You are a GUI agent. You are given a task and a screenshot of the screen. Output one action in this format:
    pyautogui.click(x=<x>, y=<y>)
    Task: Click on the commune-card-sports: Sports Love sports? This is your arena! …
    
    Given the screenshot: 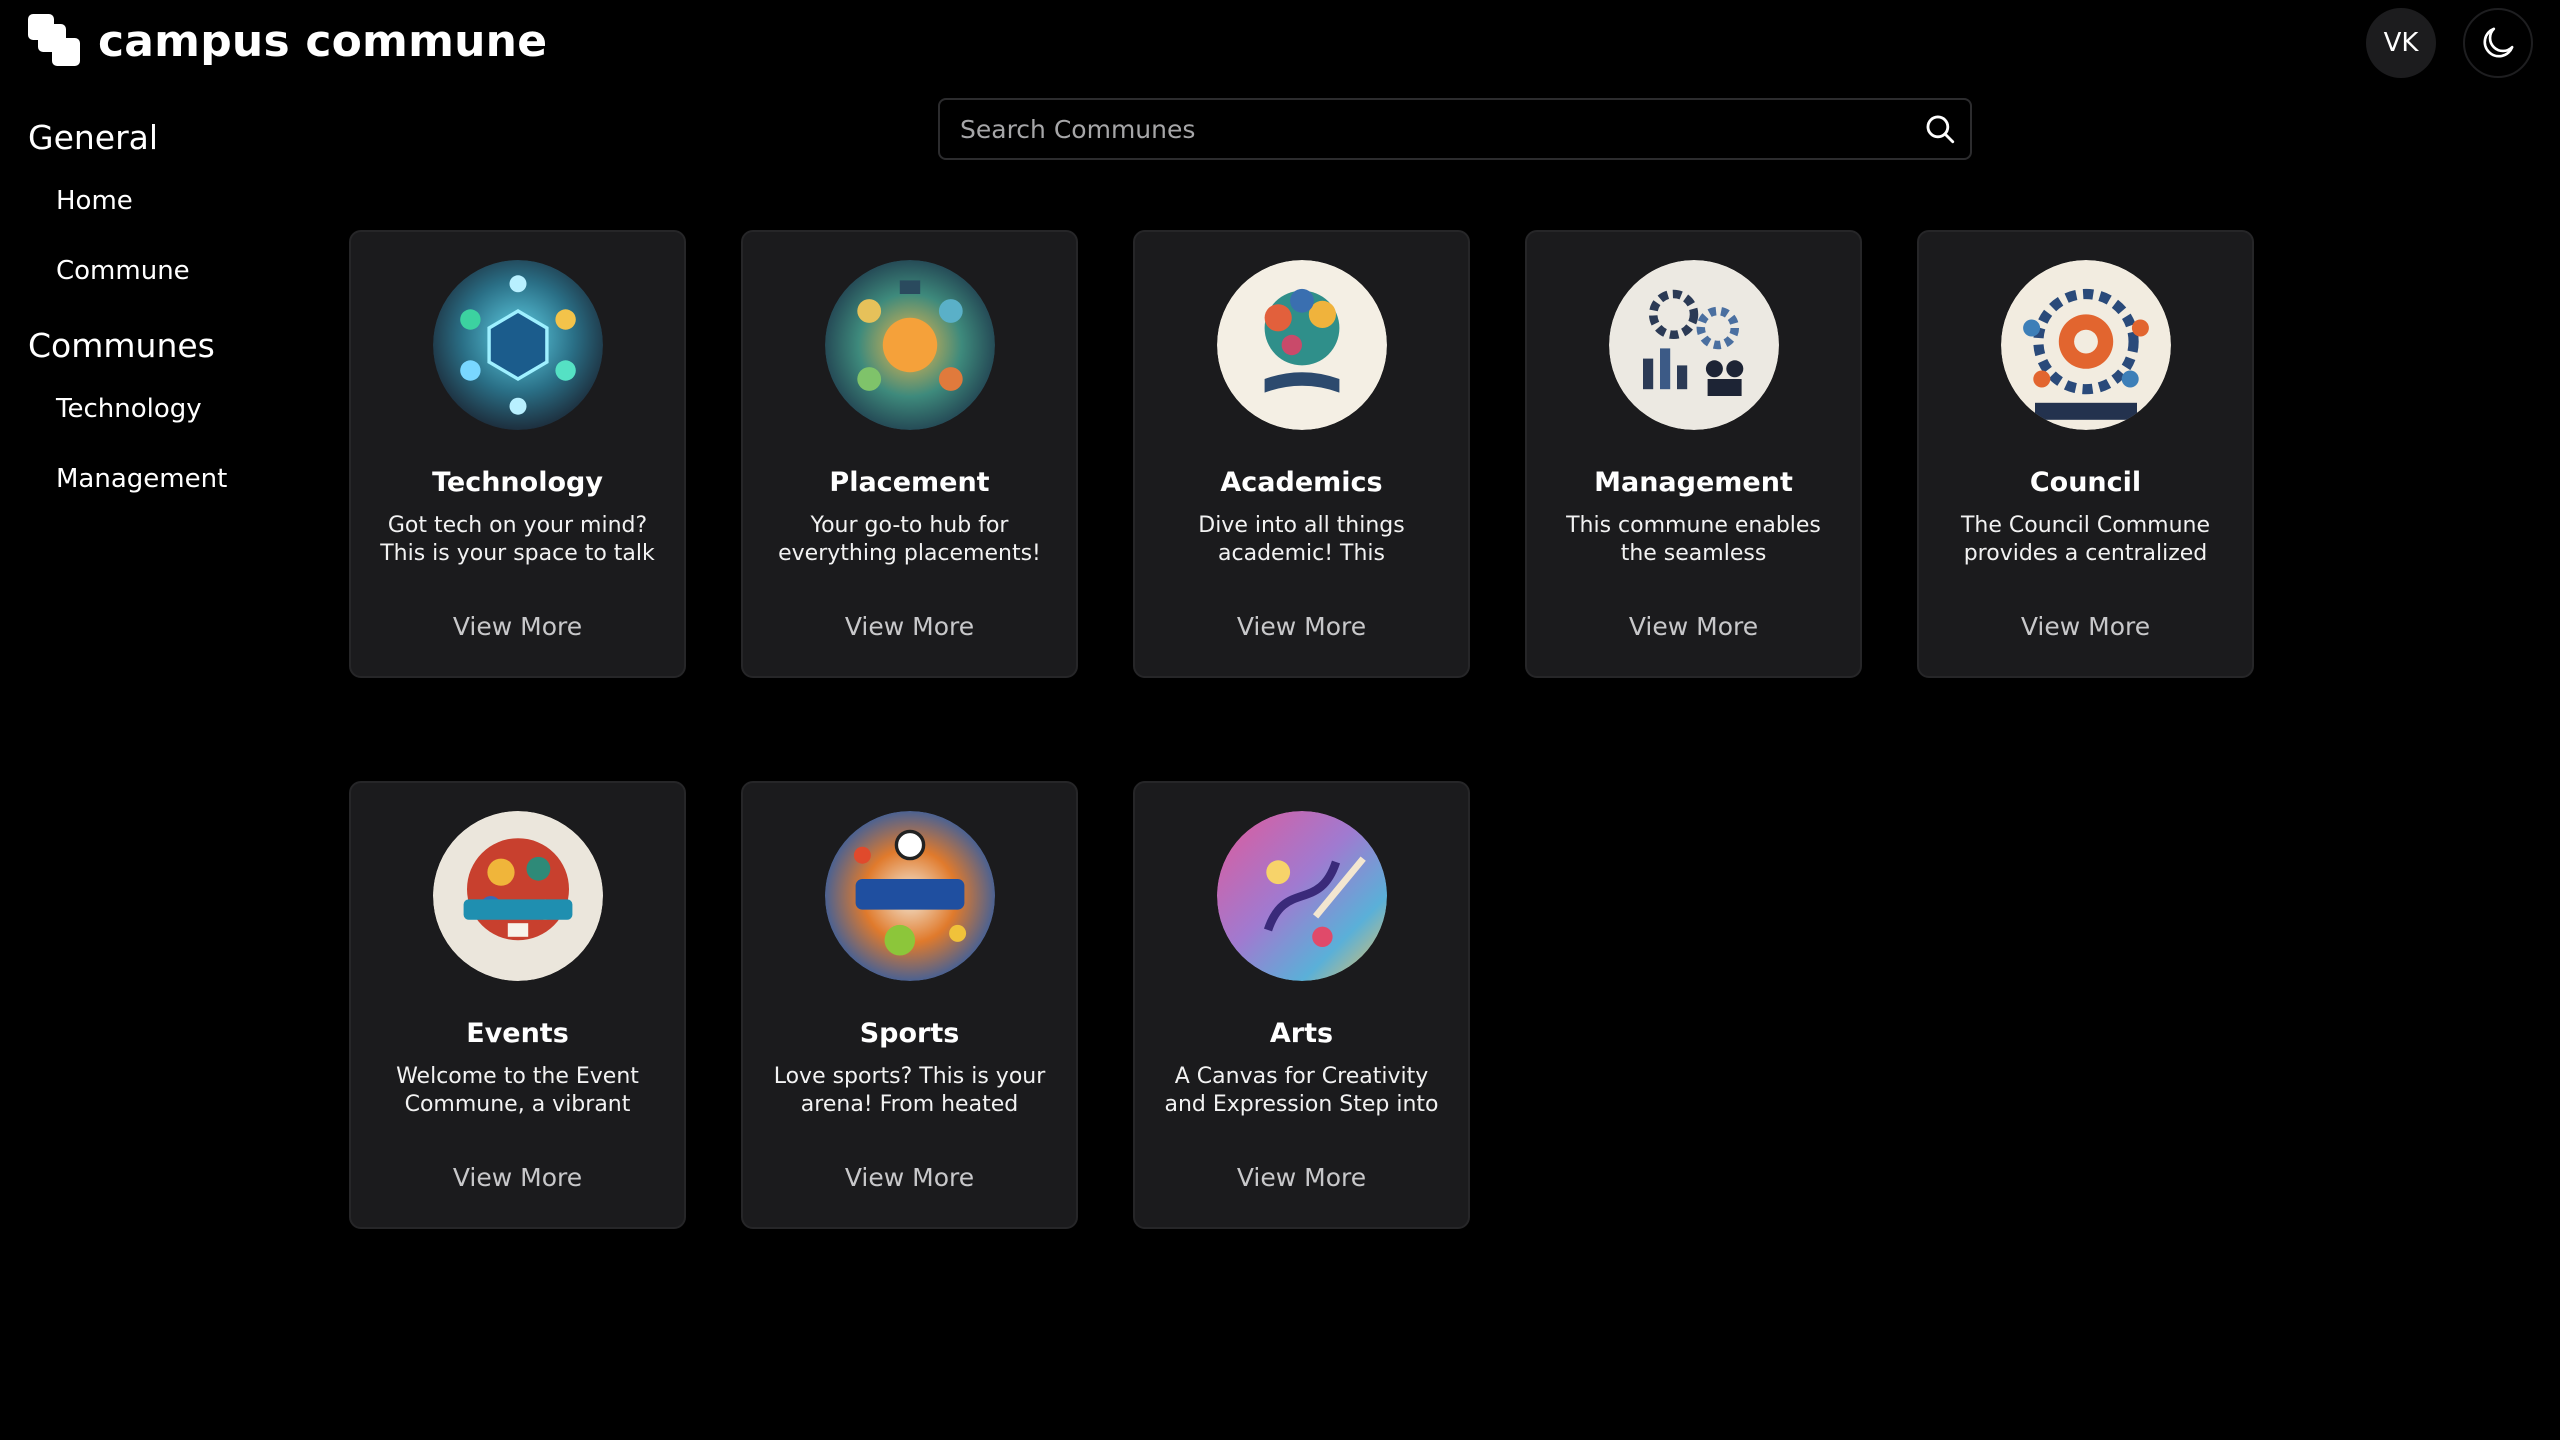 What is the action you would take?
    pyautogui.click(x=909, y=1005)
    